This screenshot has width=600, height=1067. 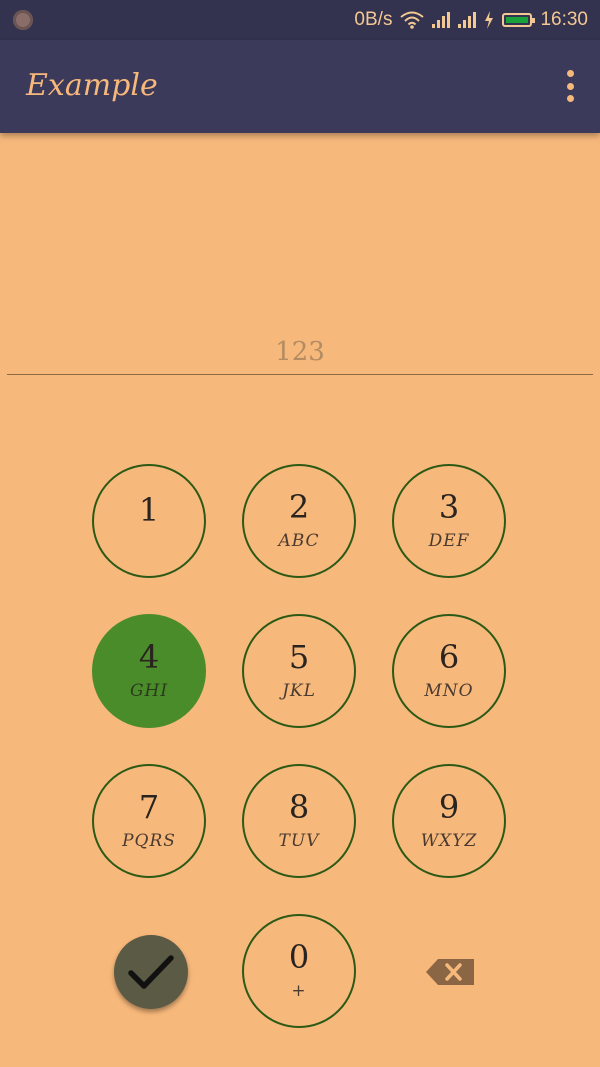 What do you see at coordinates (519, 20) in the screenshot?
I see `battery-icon` at bounding box center [519, 20].